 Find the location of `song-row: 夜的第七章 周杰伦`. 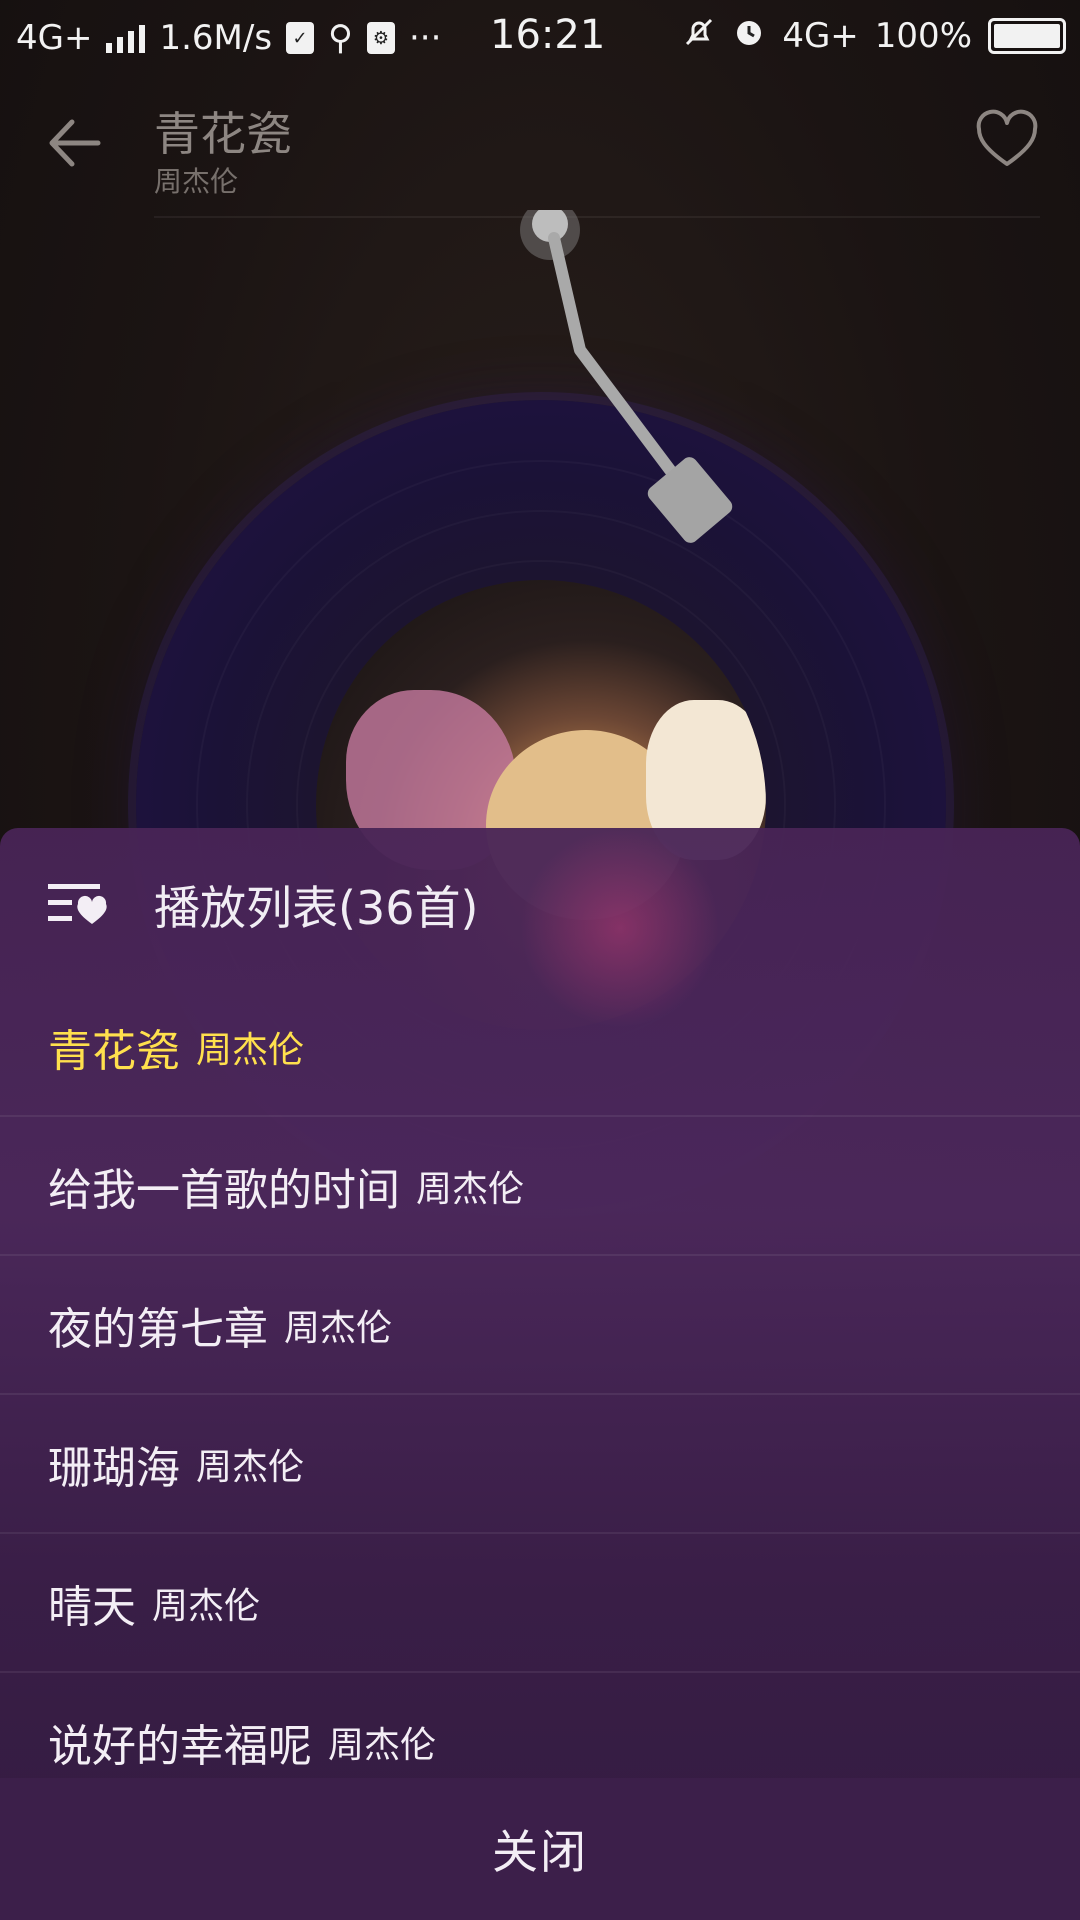

song-row: 夜的第七章 周杰伦 is located at coordinates (540, 1325).